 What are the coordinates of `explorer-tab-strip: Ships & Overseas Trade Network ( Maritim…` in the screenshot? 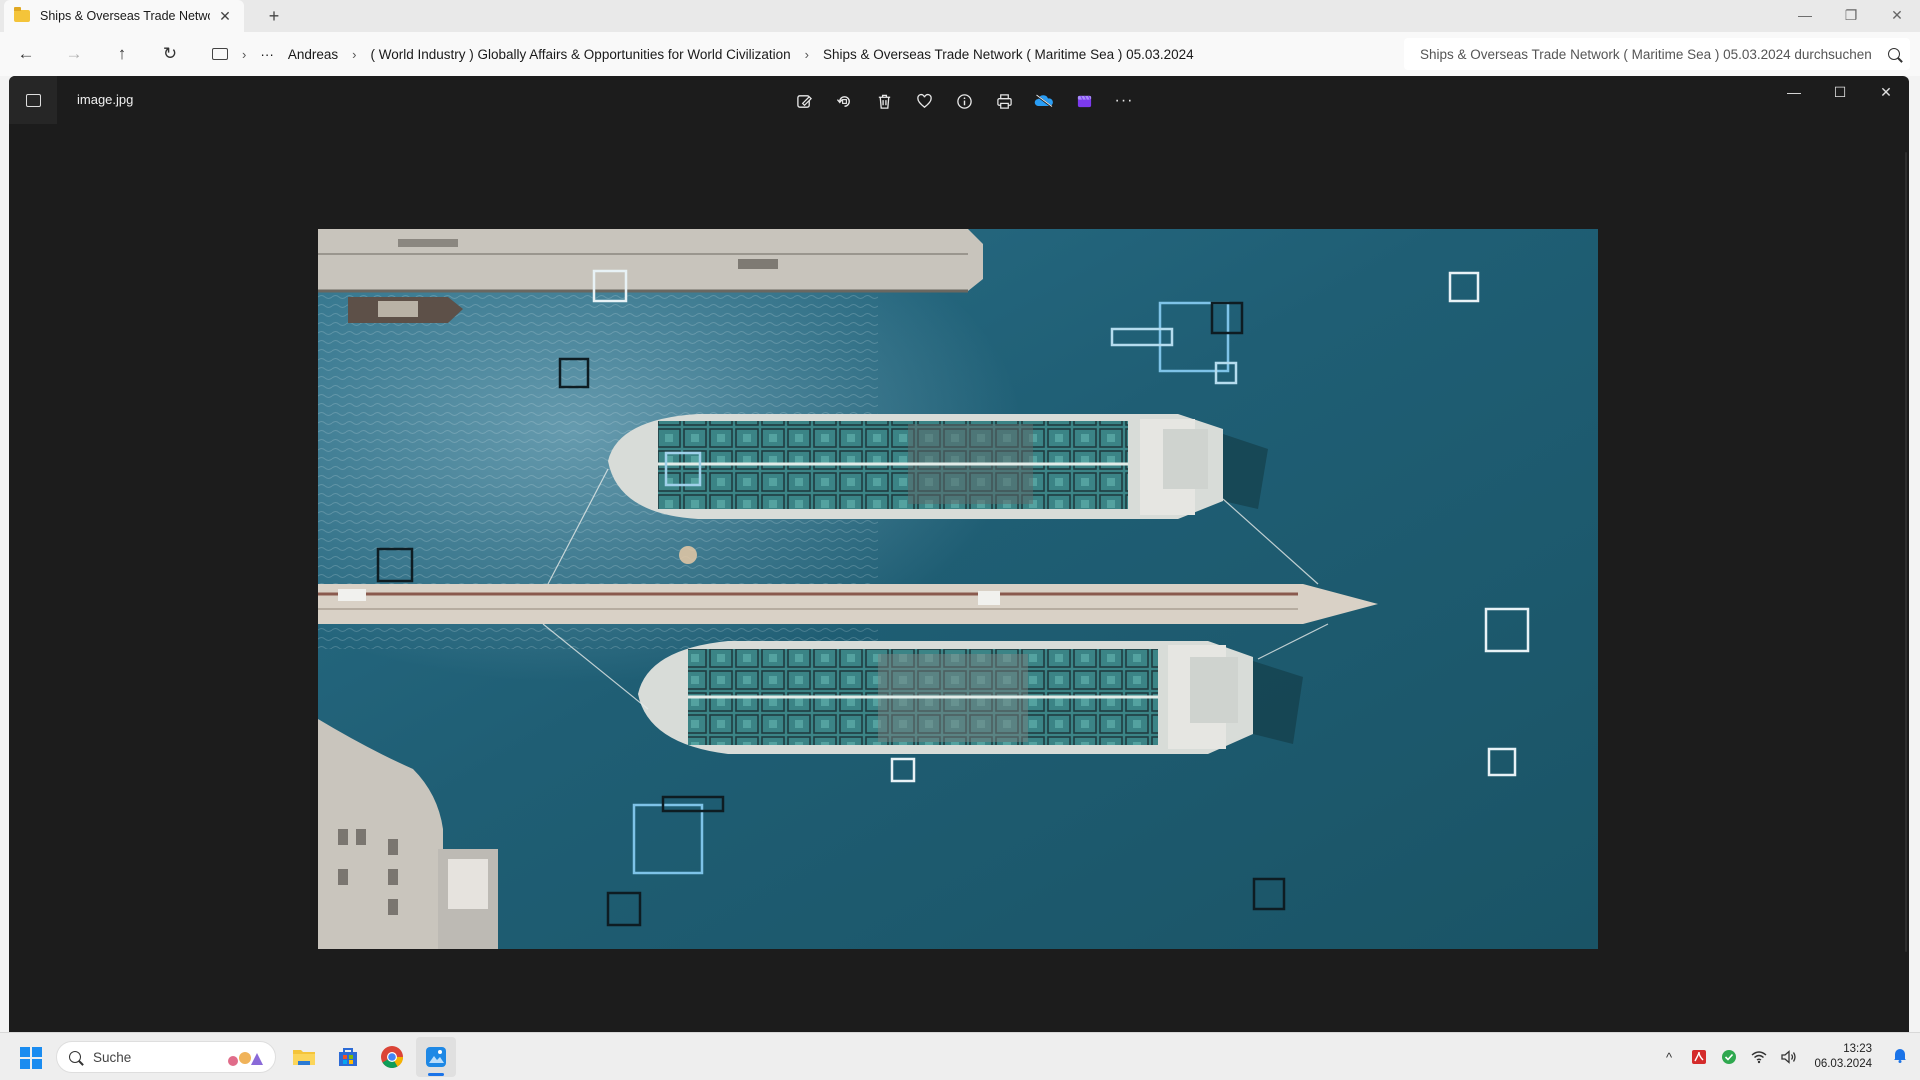 It's located at (960, 16).